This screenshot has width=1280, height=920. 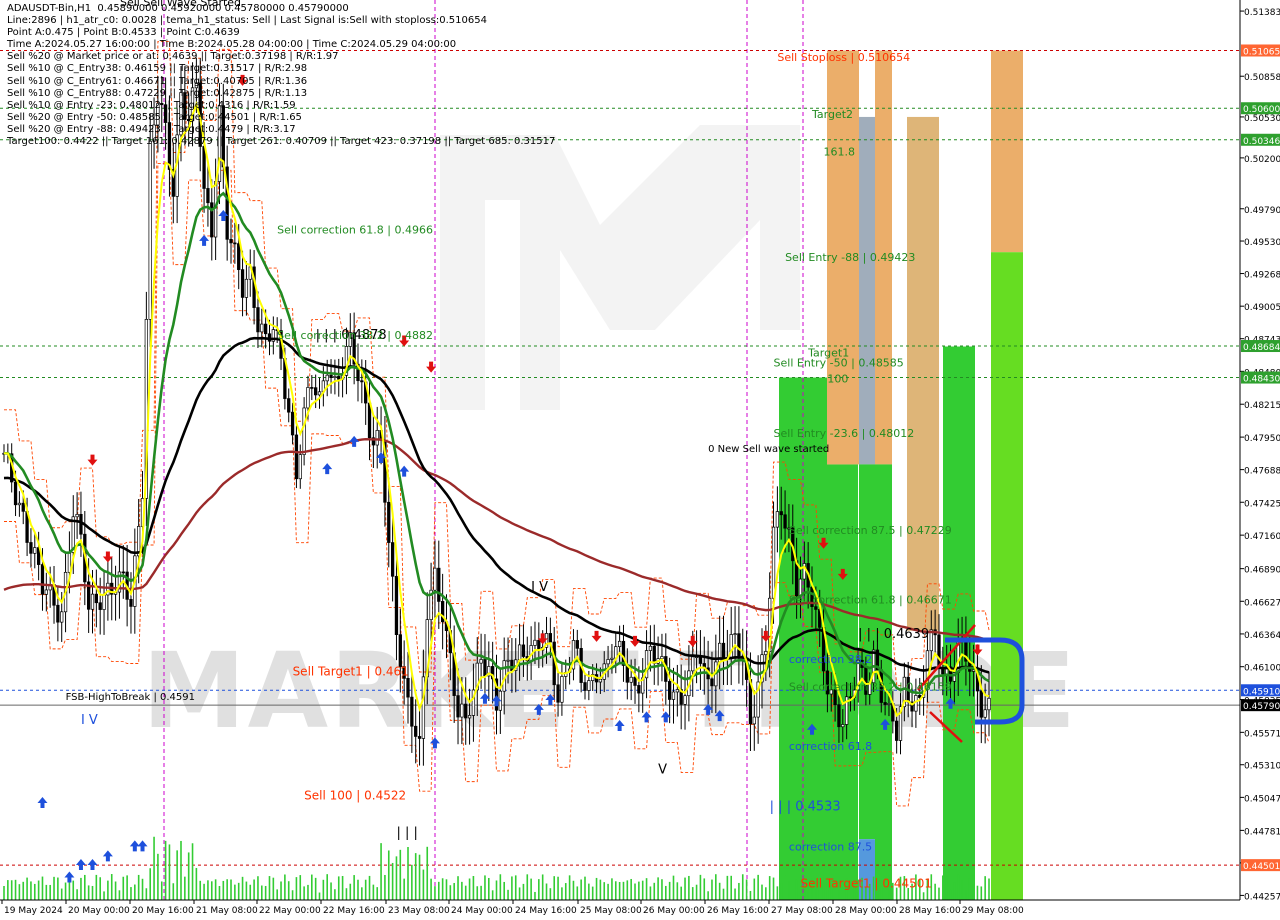 I want to click on time-tick-label: 24 May 00:00, so click(x=482, y=911).